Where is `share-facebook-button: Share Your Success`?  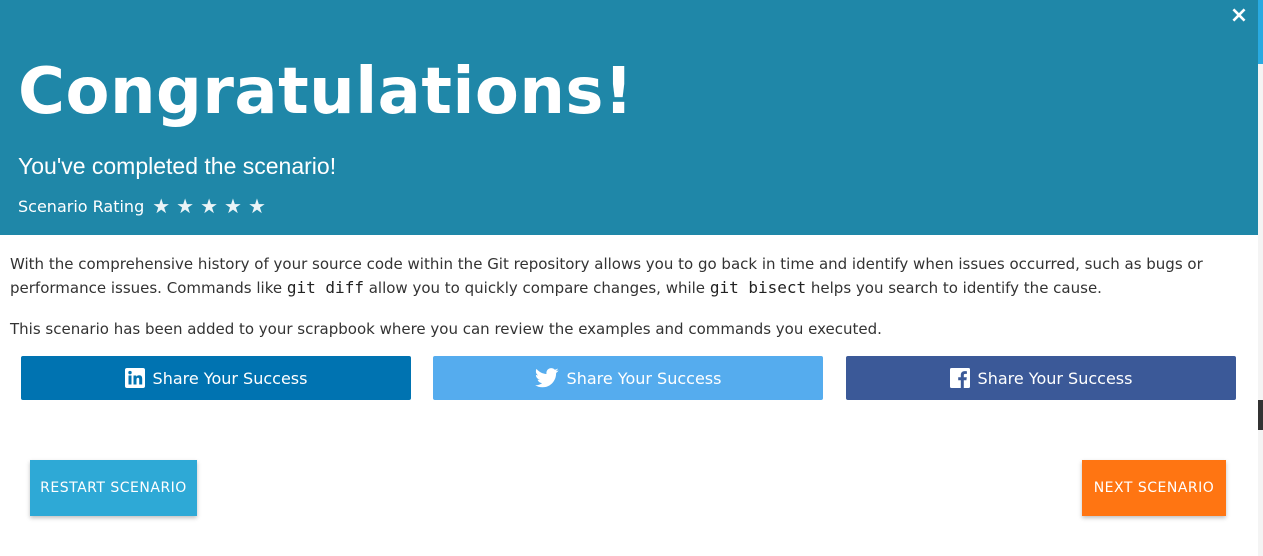
share-facebook-button: Share Your Success is located at coordinates (1041, 378).